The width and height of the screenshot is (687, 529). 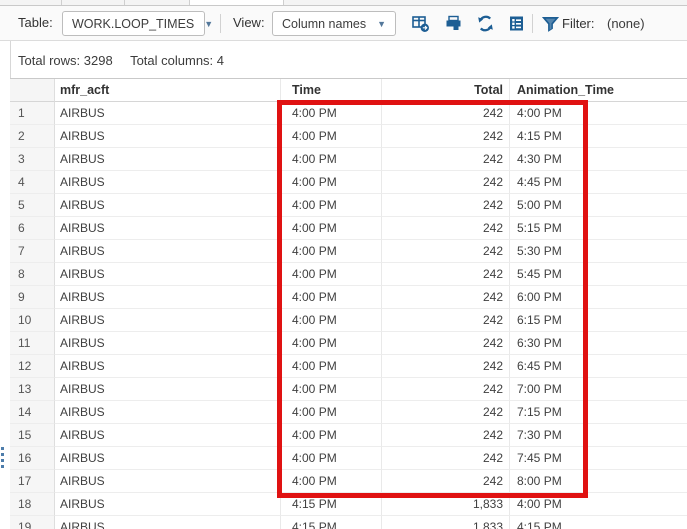 I want to click on animation-time-cell: 5:15 PM, so click(x=598, y=228).